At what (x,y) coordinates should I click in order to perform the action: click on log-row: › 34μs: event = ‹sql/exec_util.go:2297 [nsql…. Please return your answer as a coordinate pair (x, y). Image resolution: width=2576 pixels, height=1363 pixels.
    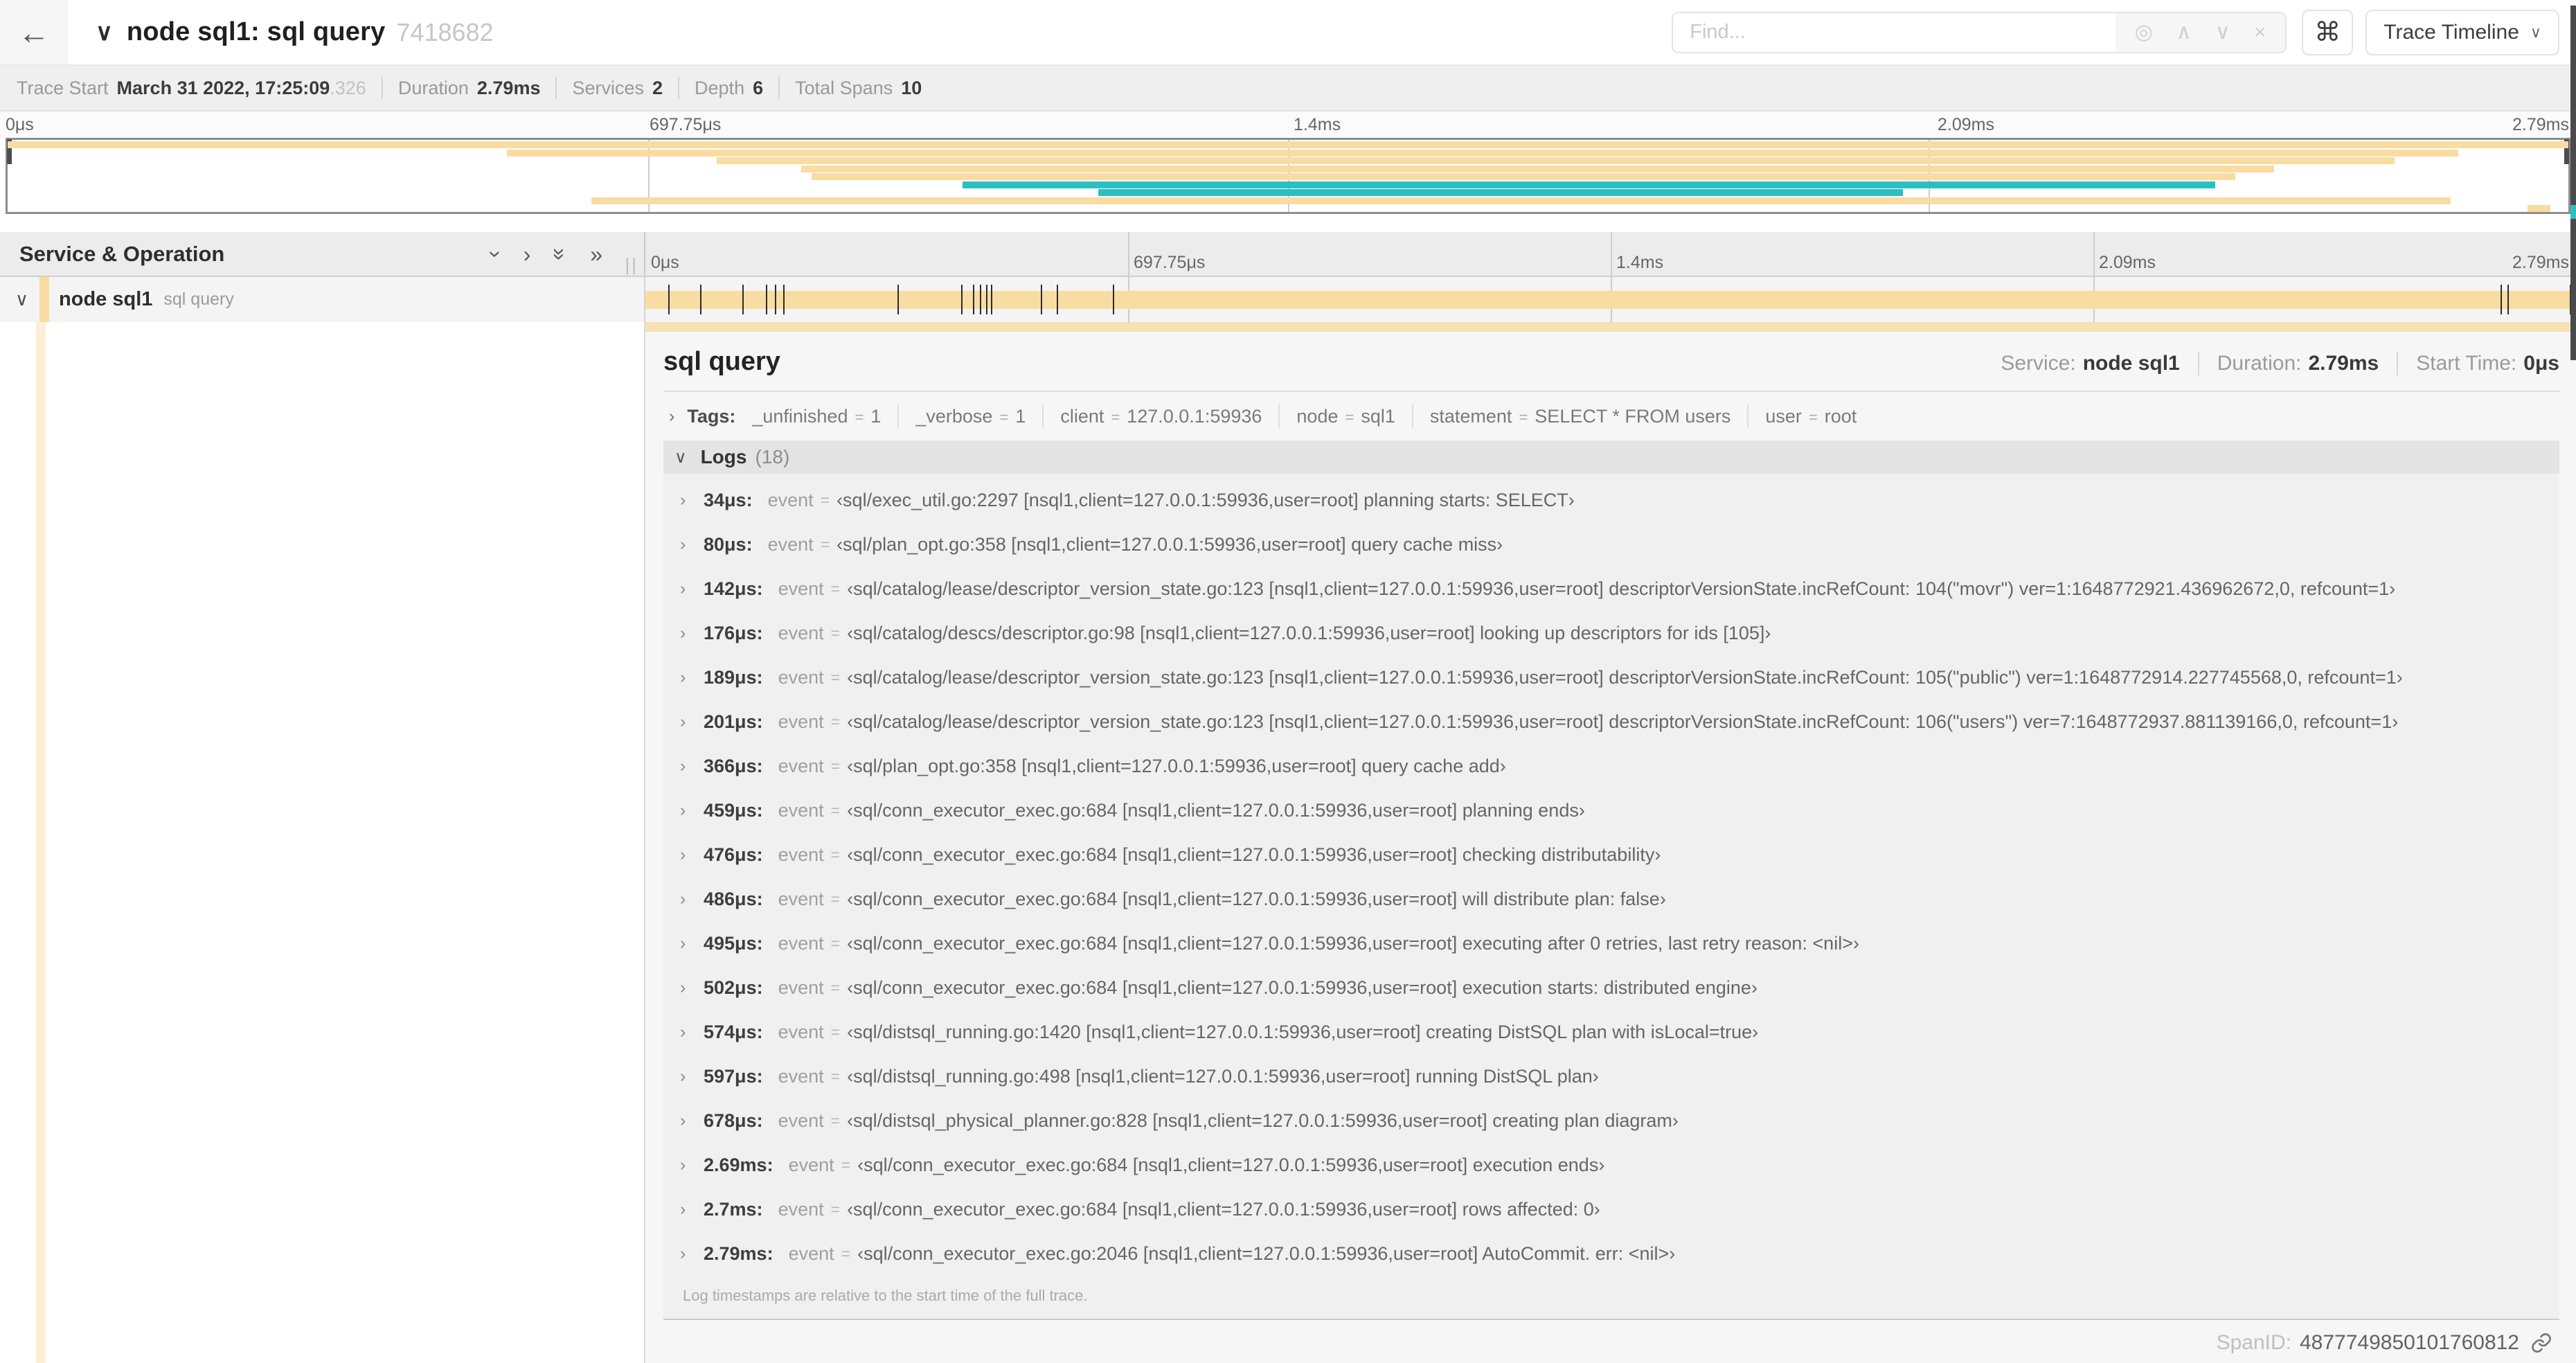
    Looking at the image, I should click on (1611, 500).